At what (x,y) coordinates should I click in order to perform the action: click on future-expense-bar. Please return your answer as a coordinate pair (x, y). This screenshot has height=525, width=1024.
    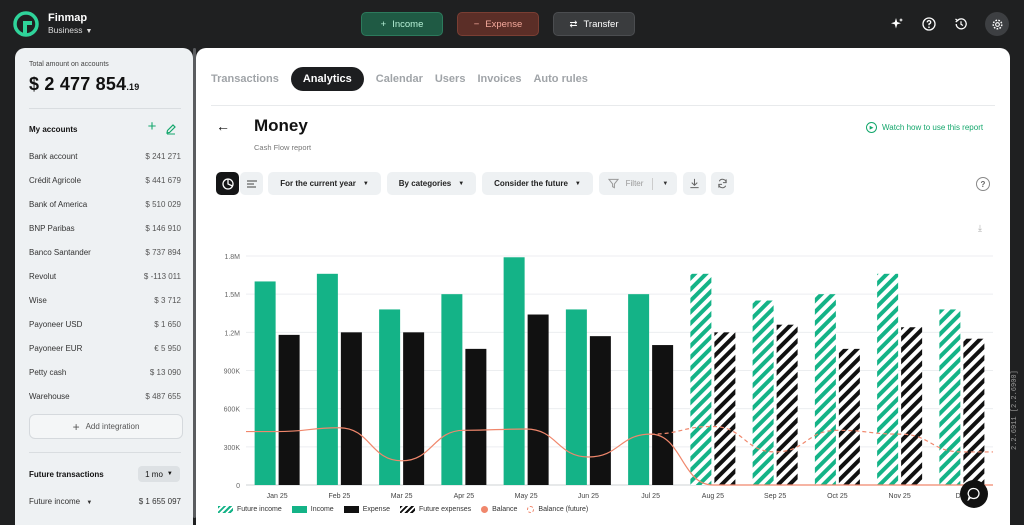
    Looking at the image, I should click on (725, 408).